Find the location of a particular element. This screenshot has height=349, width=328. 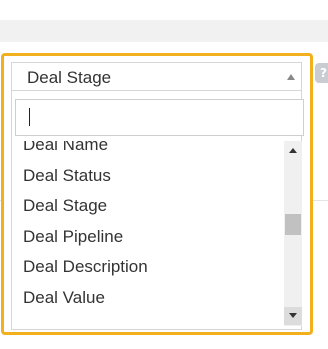

scroll-up-arrow-icon is located at coordinates (293, 150).